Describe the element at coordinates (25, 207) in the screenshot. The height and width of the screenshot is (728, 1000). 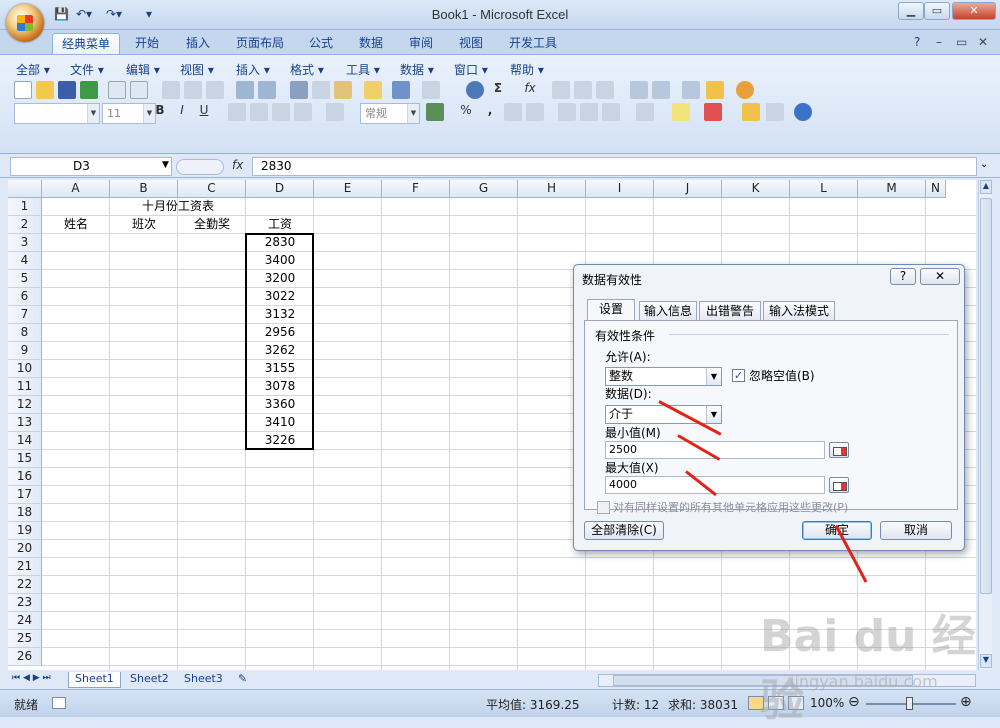
I see `row-header-1: 1` at that location.